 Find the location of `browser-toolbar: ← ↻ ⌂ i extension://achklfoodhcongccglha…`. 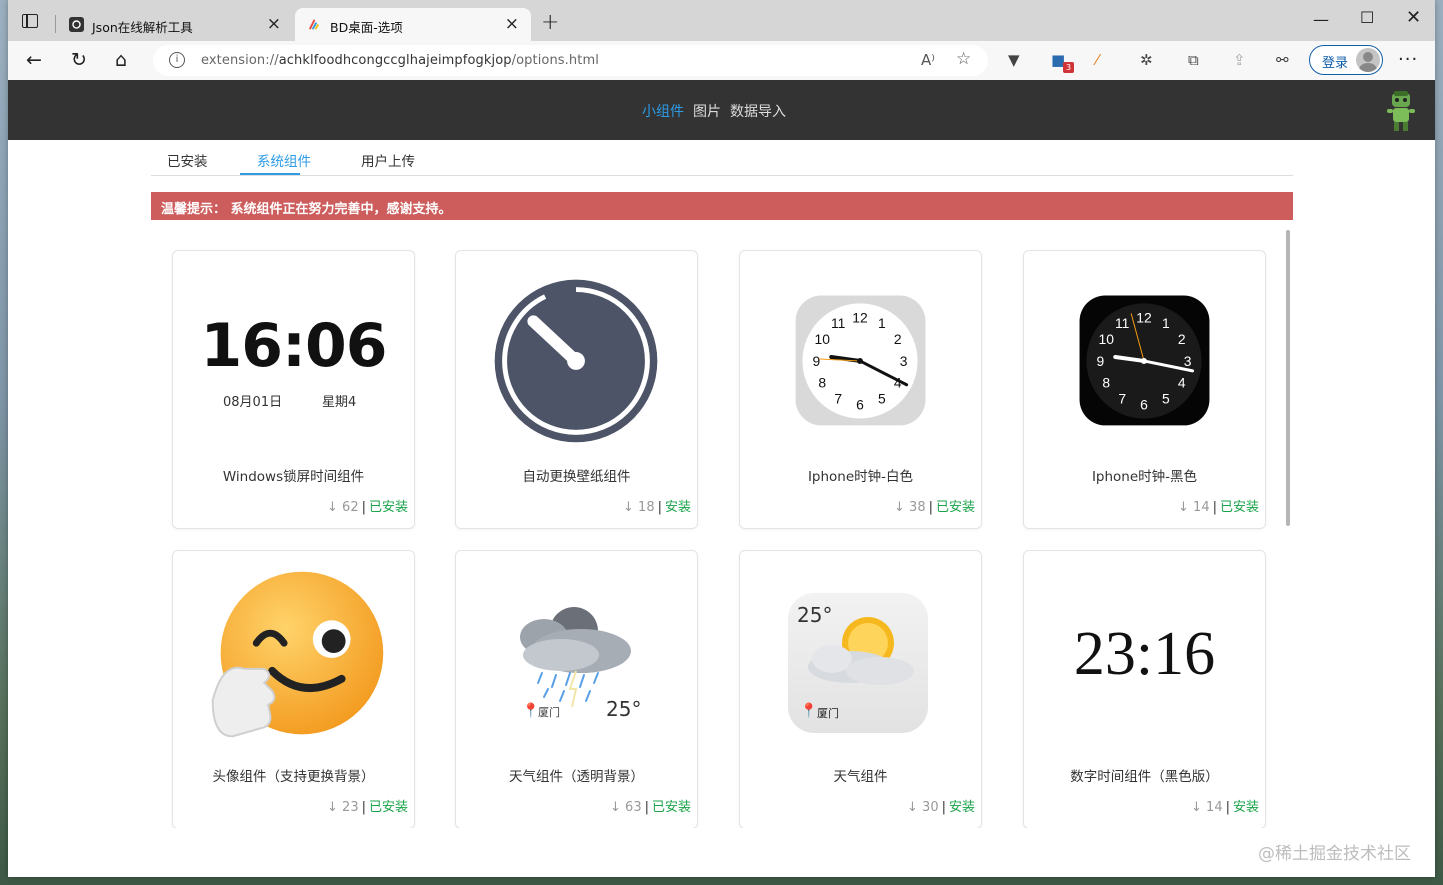

browser-toolbar: ← ↻ ⌂ i extension://achklfoodhcongccglha… is located at coordinates (721, 60).